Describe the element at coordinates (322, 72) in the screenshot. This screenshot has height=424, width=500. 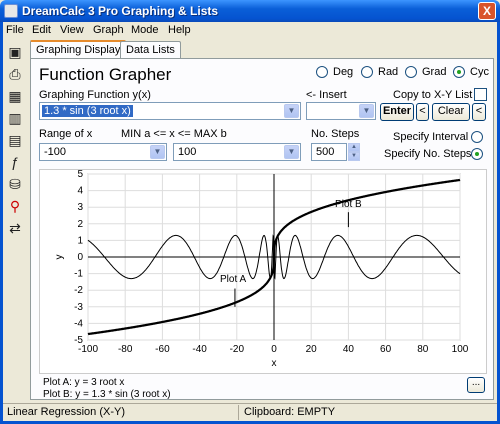
I see `radio-deg` at that location.